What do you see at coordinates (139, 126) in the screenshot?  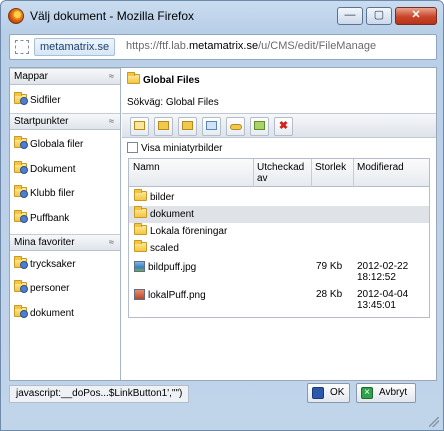 I see `new-folder-icon` at bounding box center [139, 126].